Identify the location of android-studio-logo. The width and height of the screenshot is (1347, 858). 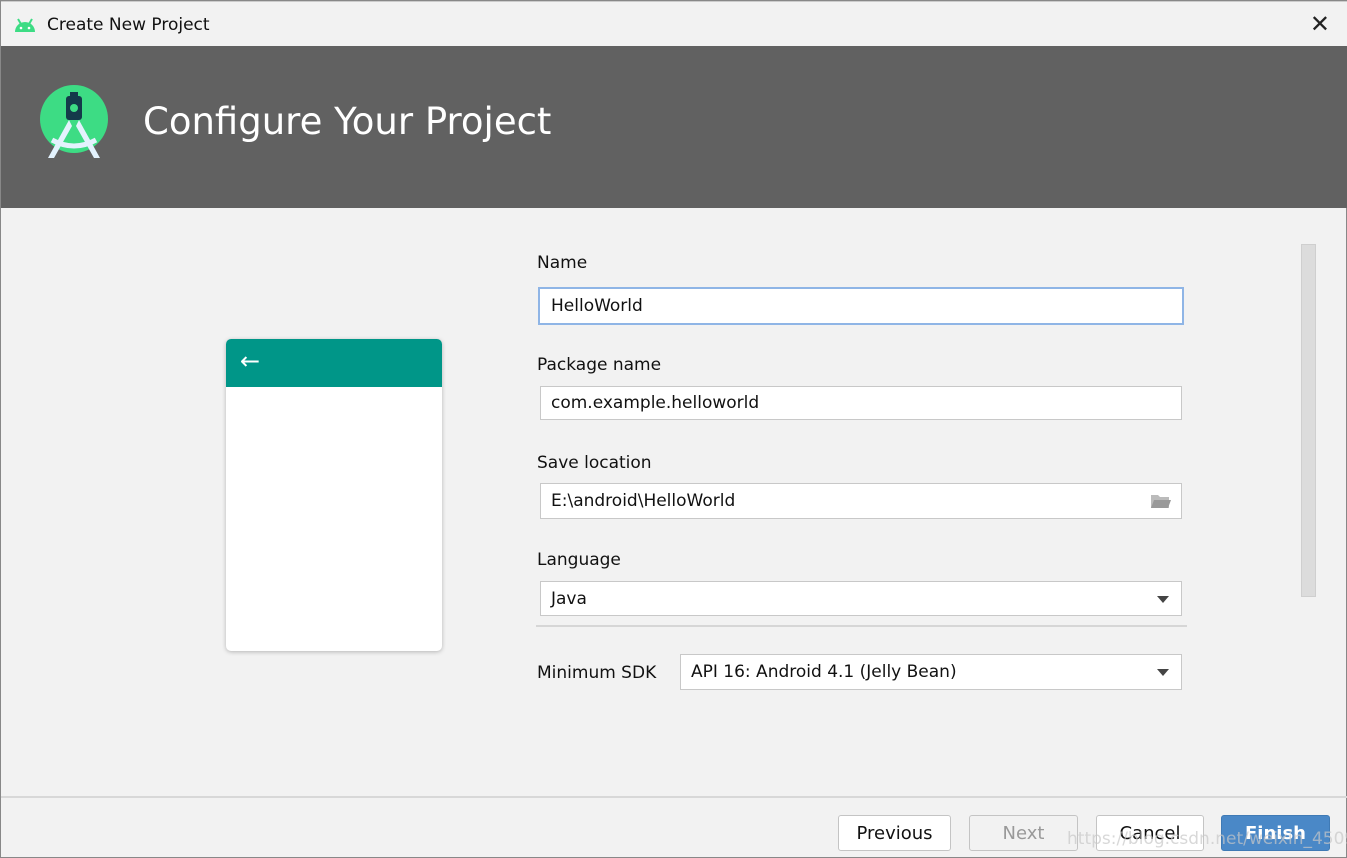
(74, 121).